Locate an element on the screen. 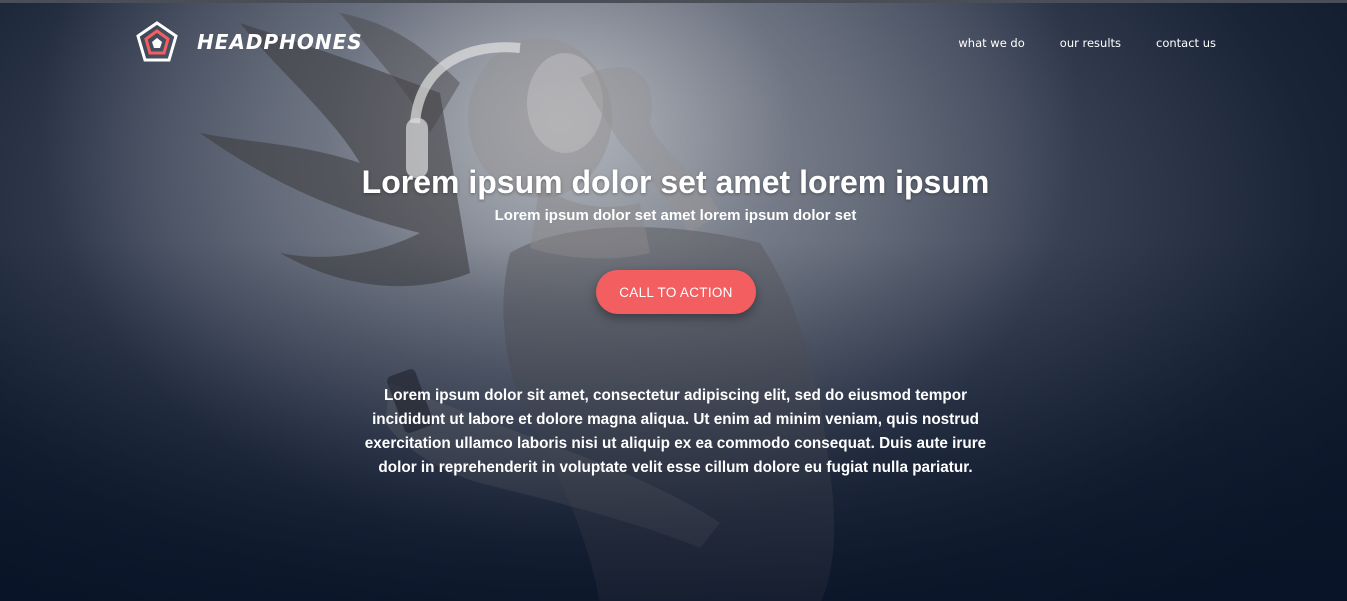  brand-logo: HEADPHONES is located at coordinates (249, 42).